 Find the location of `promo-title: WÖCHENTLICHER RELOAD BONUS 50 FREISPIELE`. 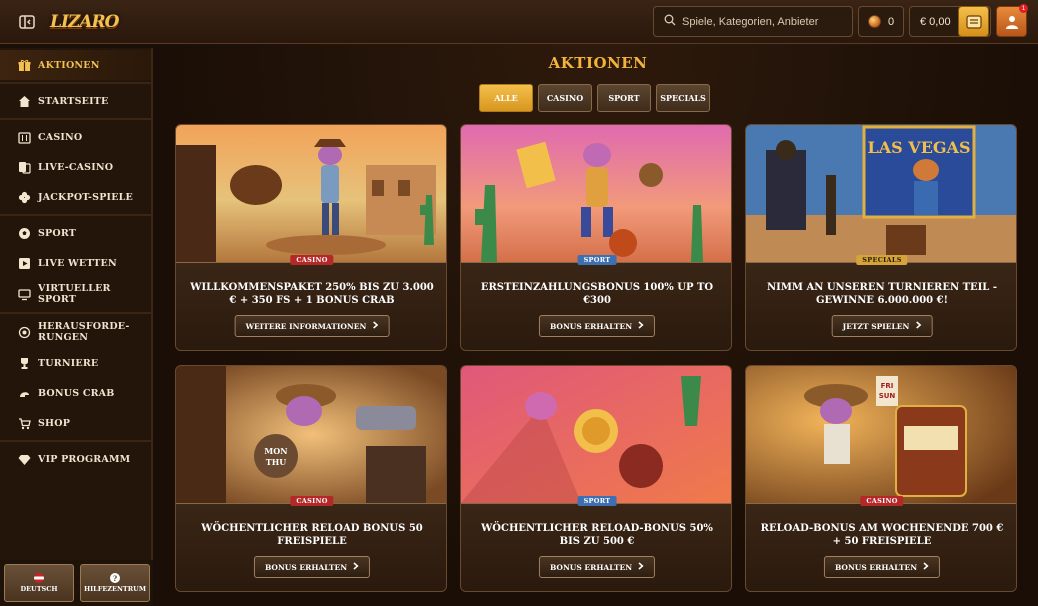

promo-title: WÖCHENTLICHER RELOAD BONUS 50 FREISPIELE is located at coordinates (312, 535).